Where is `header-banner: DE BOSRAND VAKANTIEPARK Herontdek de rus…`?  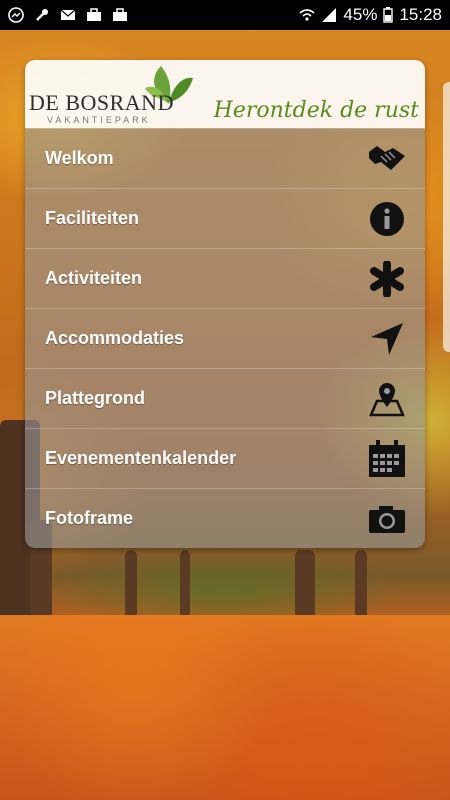
header-banner: DE BOSRAND VAKANTIEPARK Herontdek de rus… is located at coordinates (225, 94).